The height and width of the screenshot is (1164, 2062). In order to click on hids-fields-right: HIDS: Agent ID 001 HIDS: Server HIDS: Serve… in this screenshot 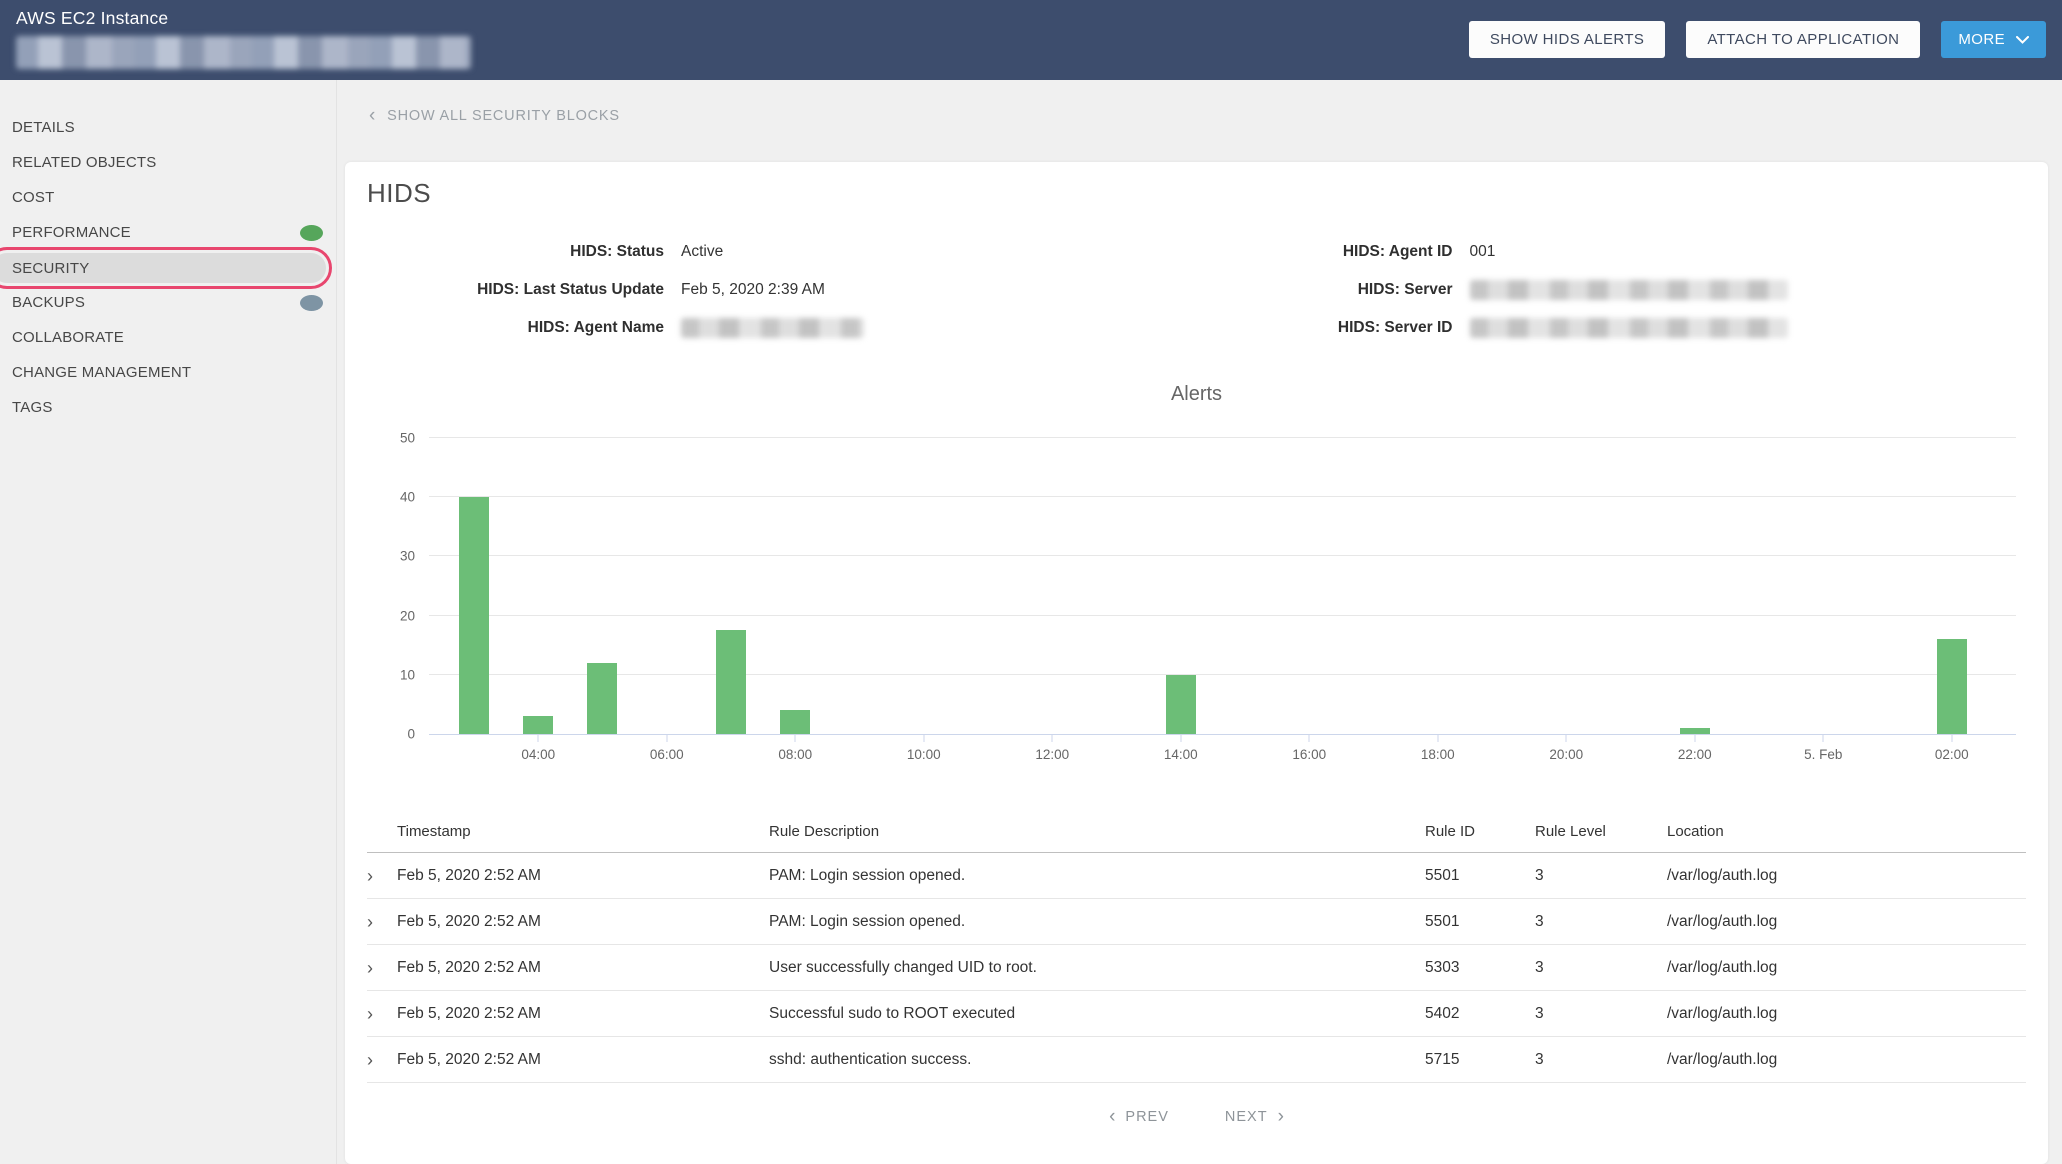, I will do `click(1612, 290)`.